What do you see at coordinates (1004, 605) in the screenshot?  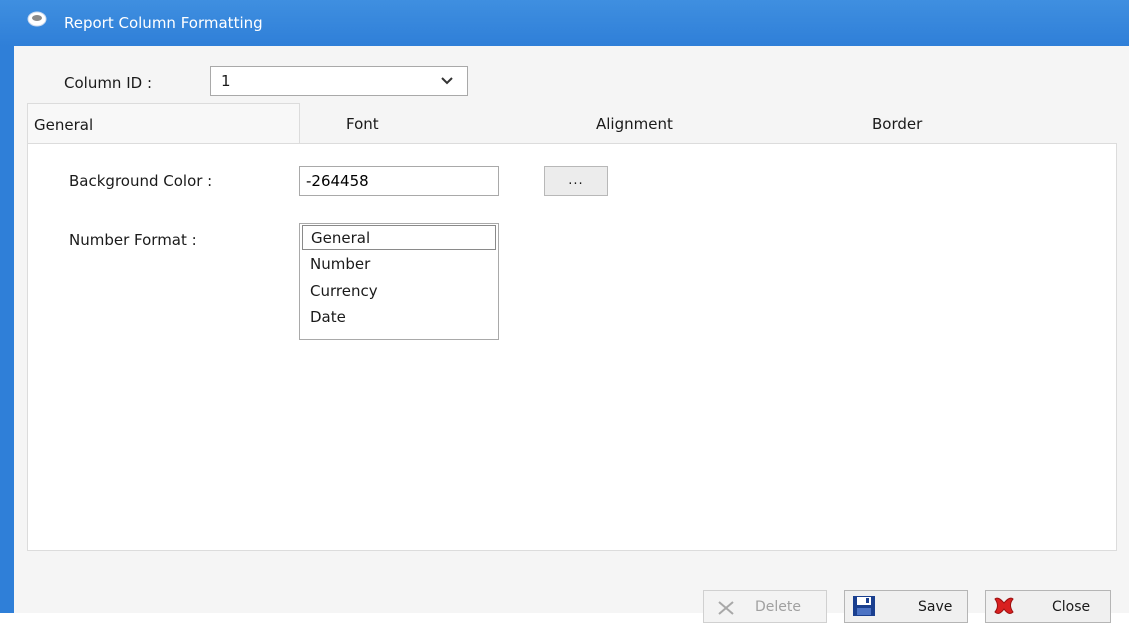 I see `red-x-icon` at bounding box center [1004, 605].